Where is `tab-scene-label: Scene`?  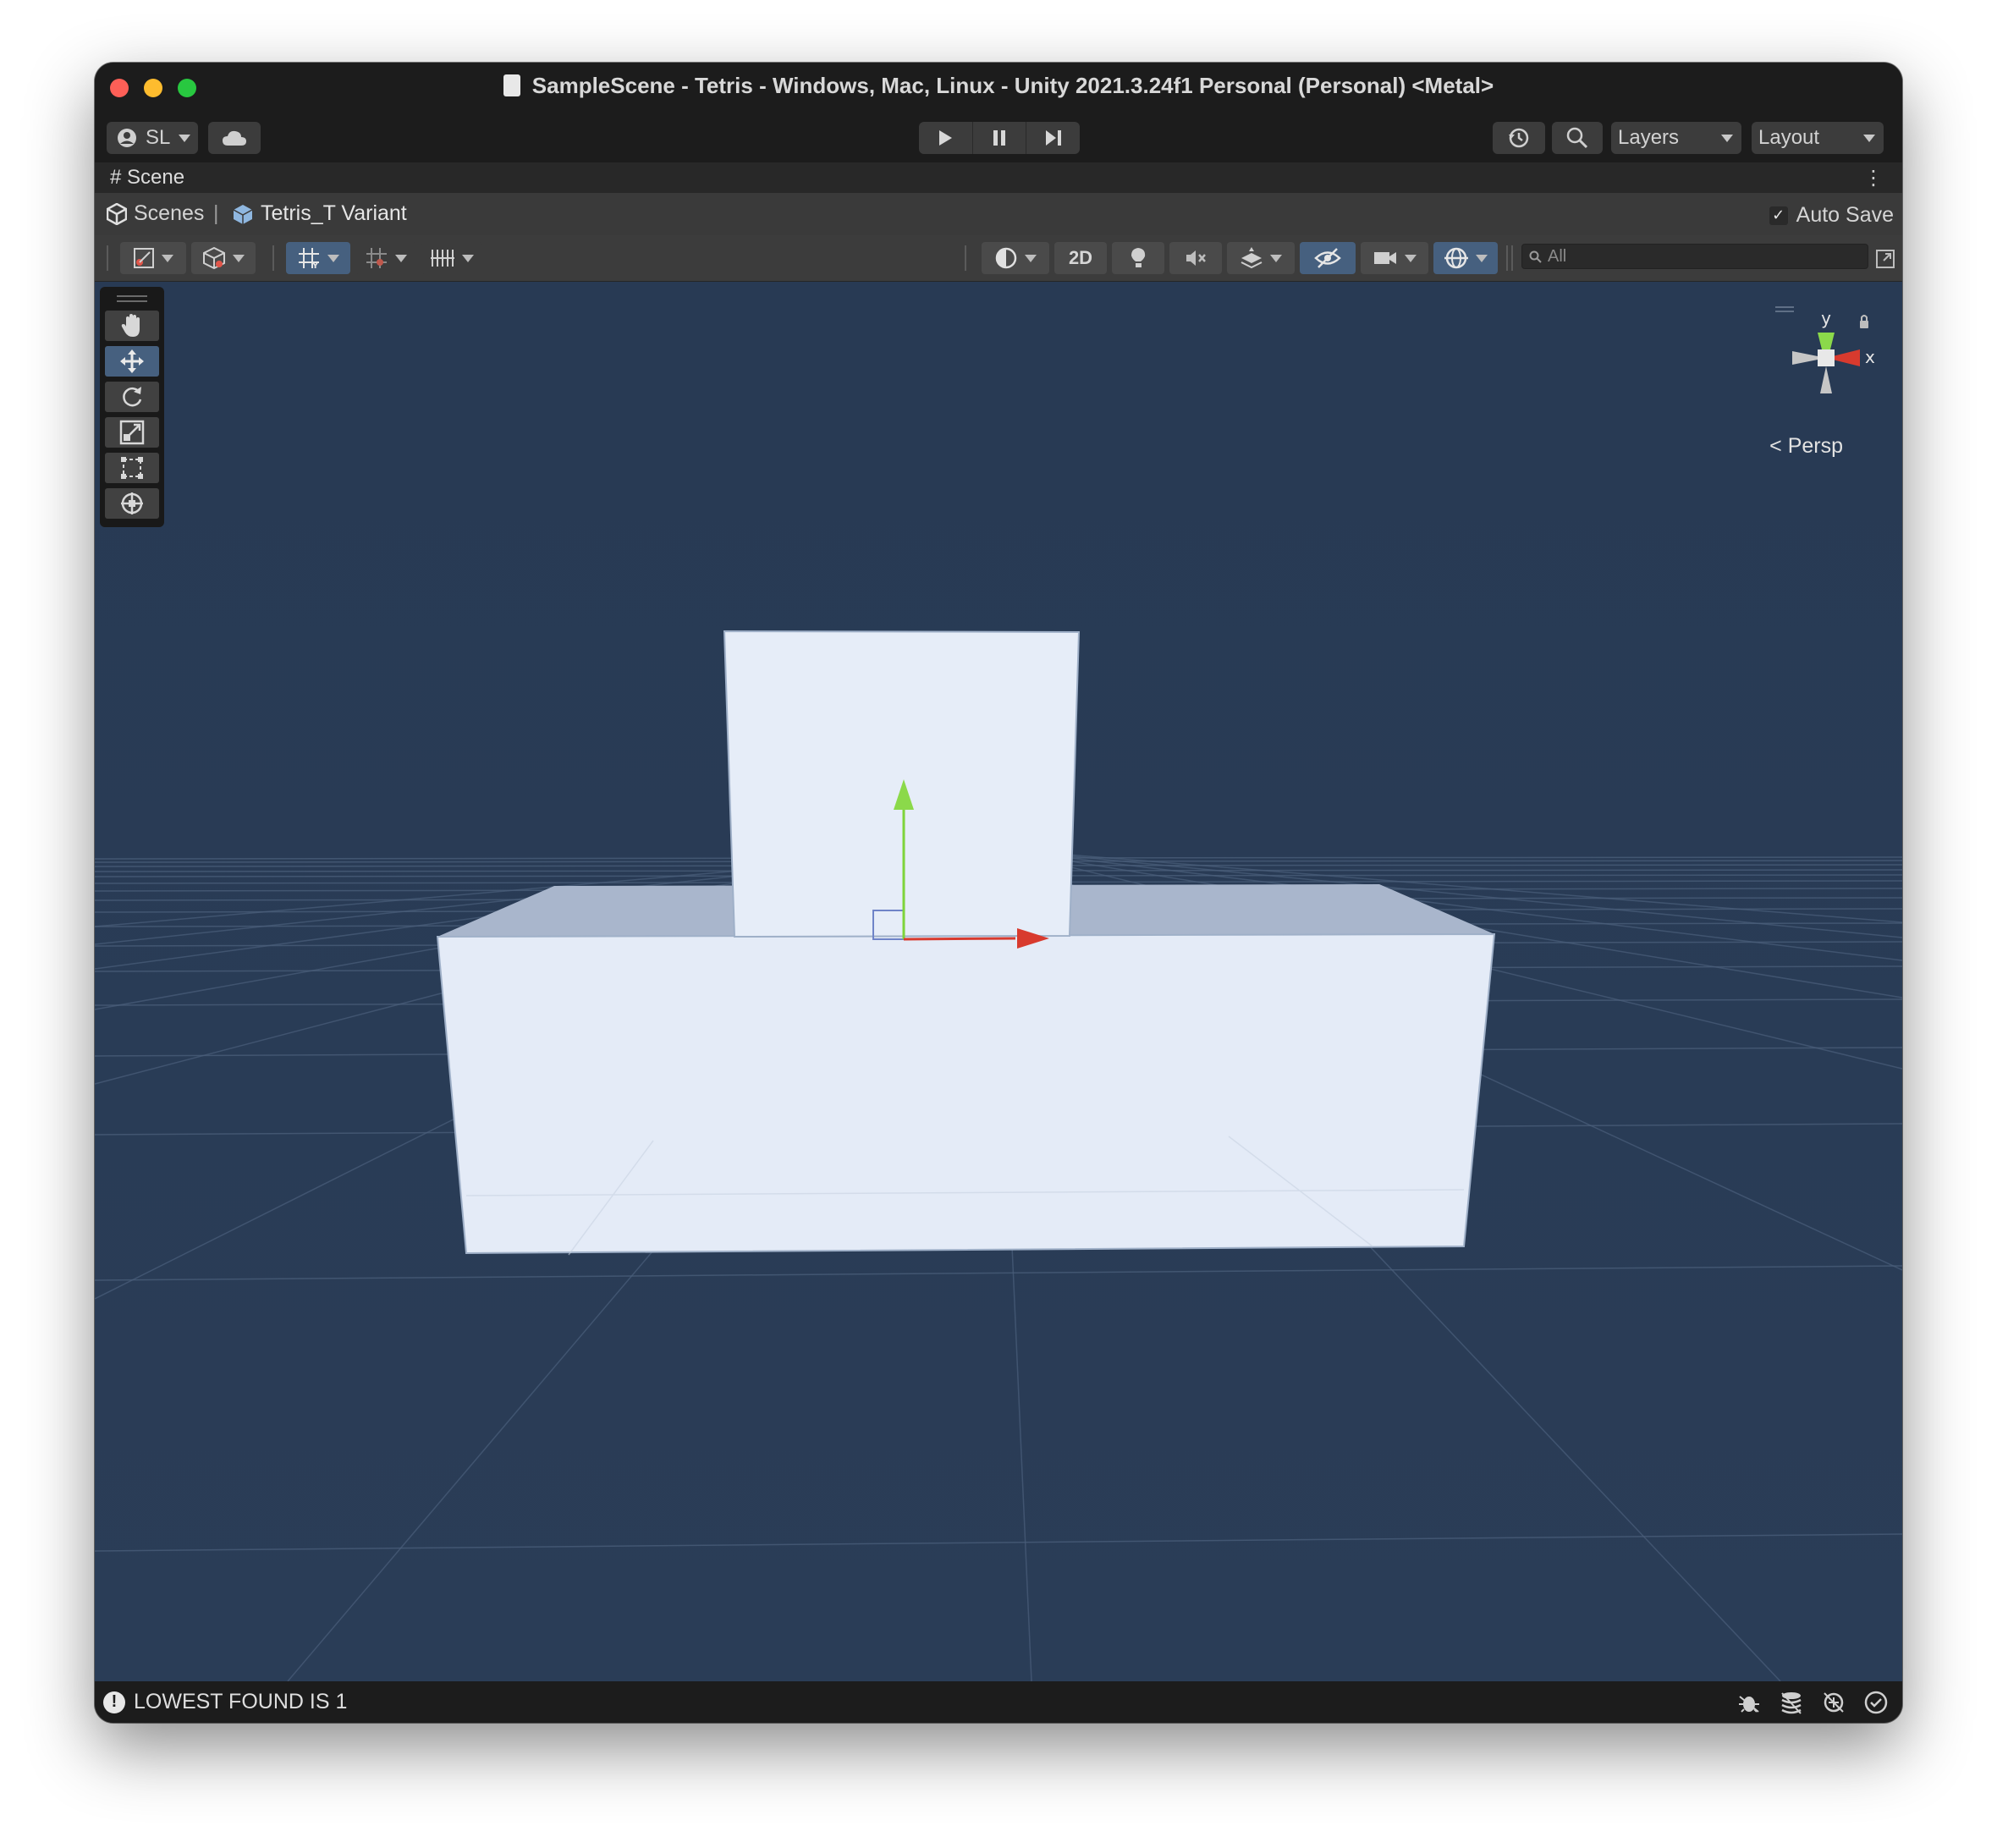
tab-scene-label: Scene is located at coordinates (156, 177).